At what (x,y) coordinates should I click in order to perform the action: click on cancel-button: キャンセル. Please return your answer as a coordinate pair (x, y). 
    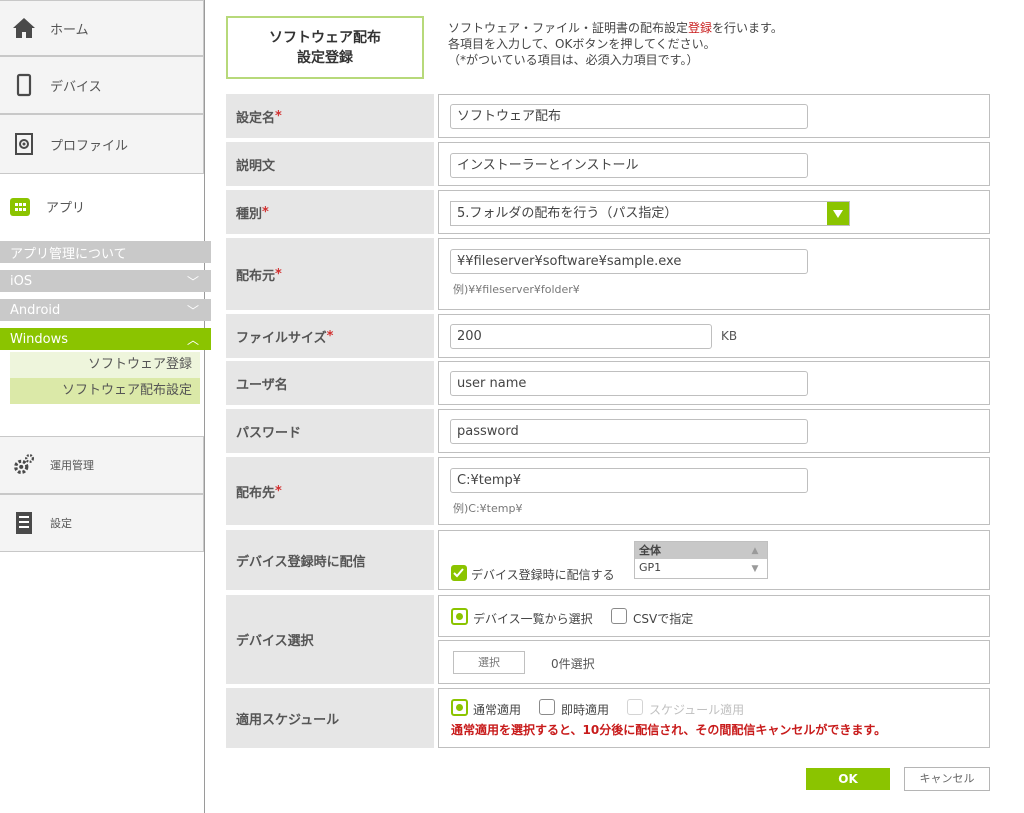
    Looking at the image, I should click on (947, 779).